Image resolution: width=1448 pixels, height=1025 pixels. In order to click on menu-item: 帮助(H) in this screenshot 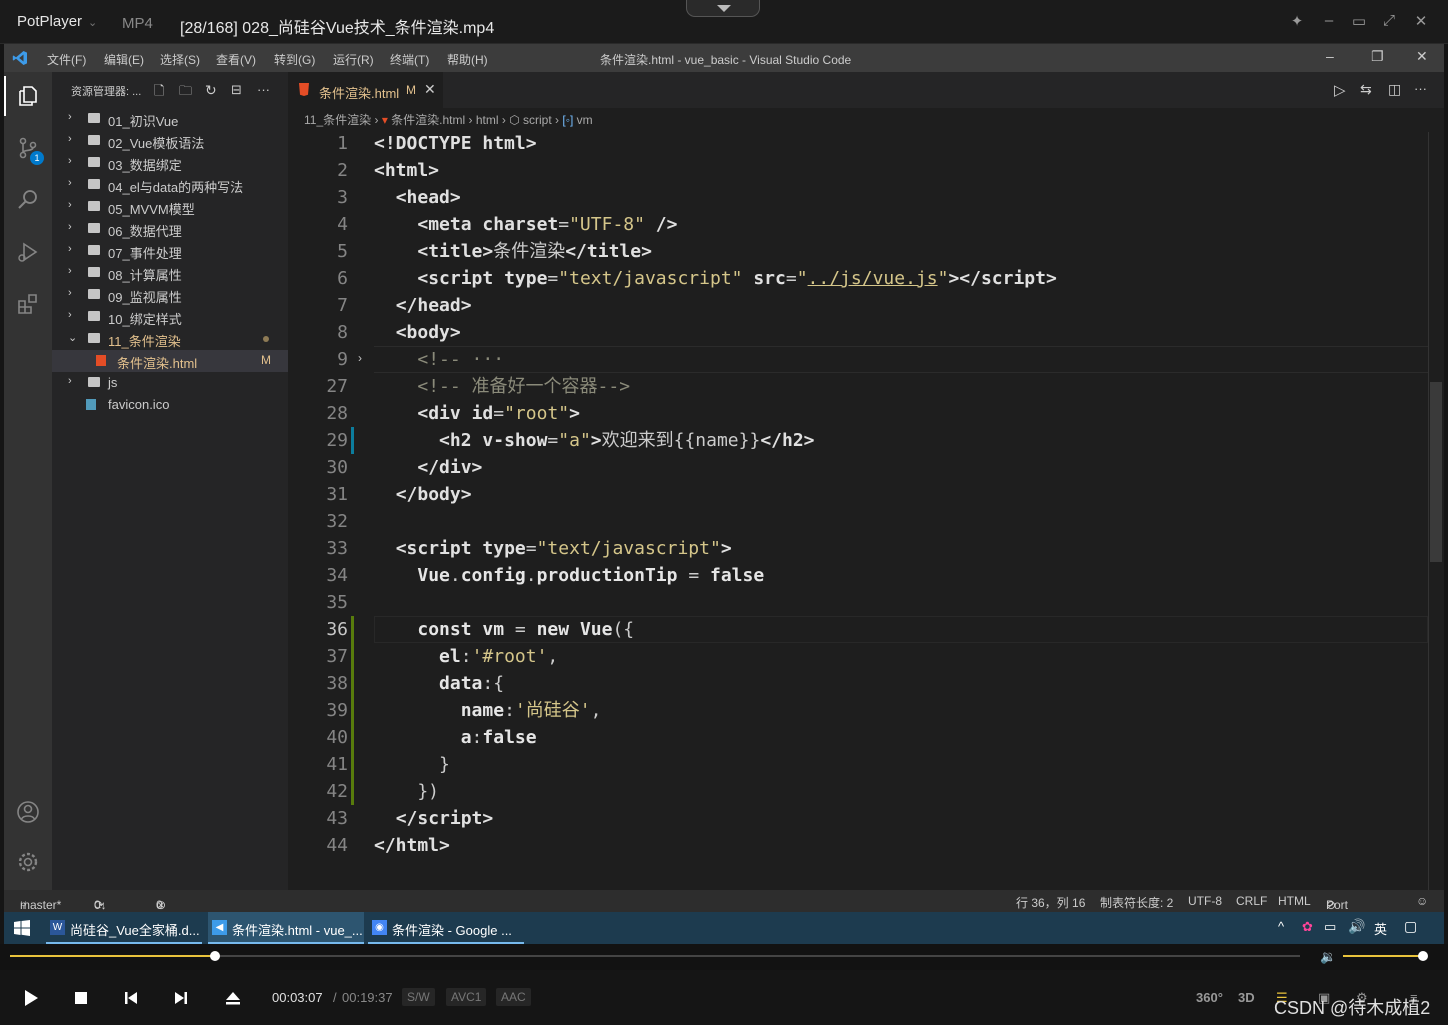, I will do `click(467, 59)`.